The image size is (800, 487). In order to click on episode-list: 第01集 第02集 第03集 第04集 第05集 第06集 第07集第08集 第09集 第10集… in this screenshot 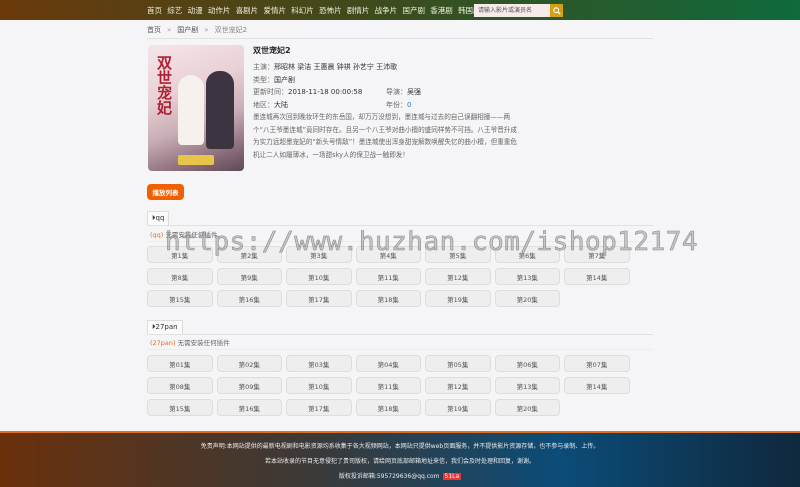, I will do `click(392, 385)`.